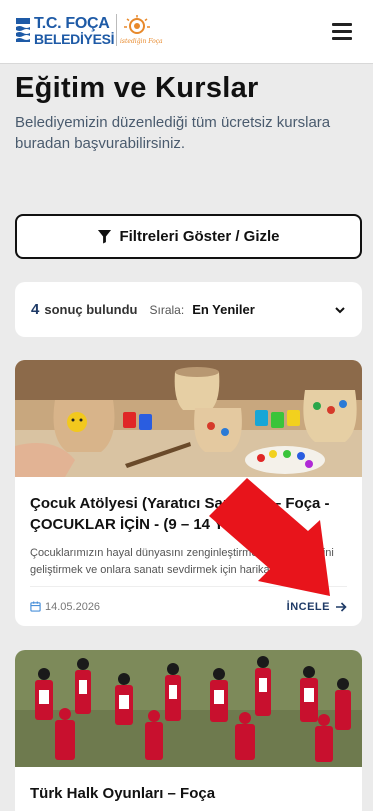 The width and height of the screenshot is (373, 811). I want to click on course-date-text: 14.05.2026, so click(73, 606).